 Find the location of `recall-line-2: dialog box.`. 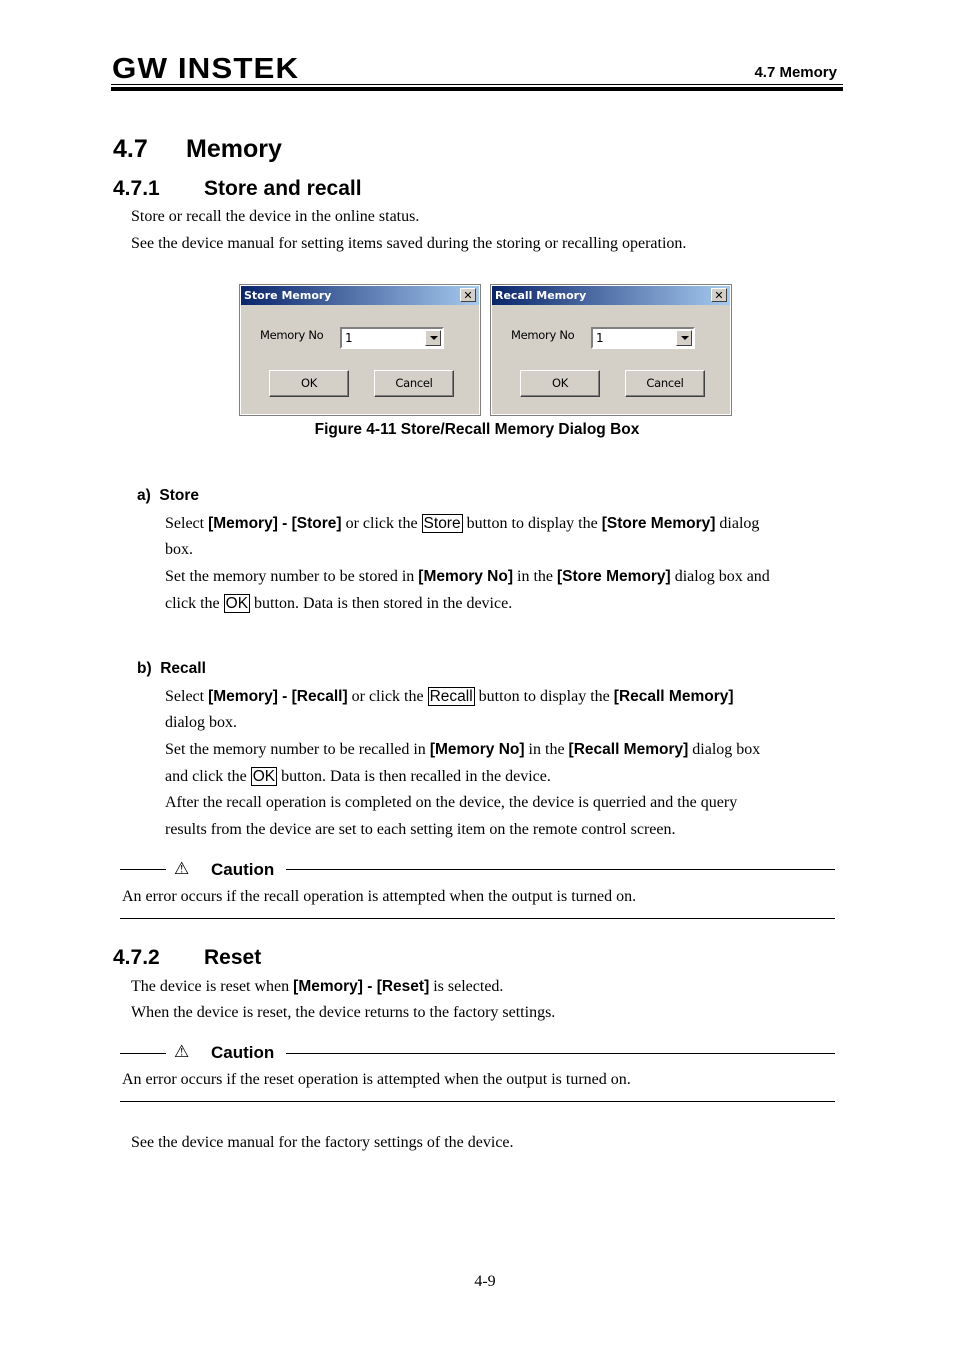

recall-line-2: dialog box. is located at coordinates (201, 722).